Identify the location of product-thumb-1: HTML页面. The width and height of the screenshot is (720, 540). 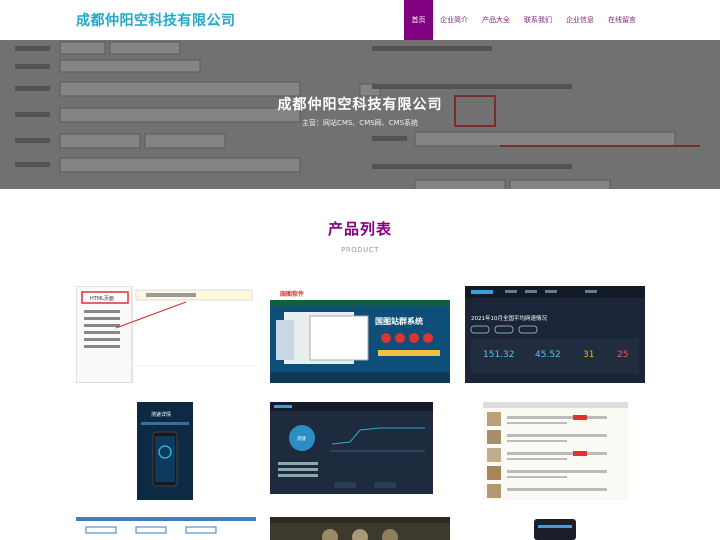
(166, 334).